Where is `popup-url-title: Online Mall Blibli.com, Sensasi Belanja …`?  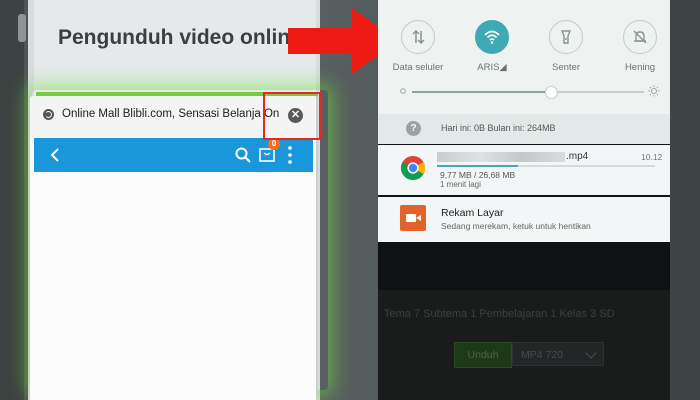 popup-url-title: Online Mall Blibli.com, Sensasi Belanja … is located at coordinates (171, 114).